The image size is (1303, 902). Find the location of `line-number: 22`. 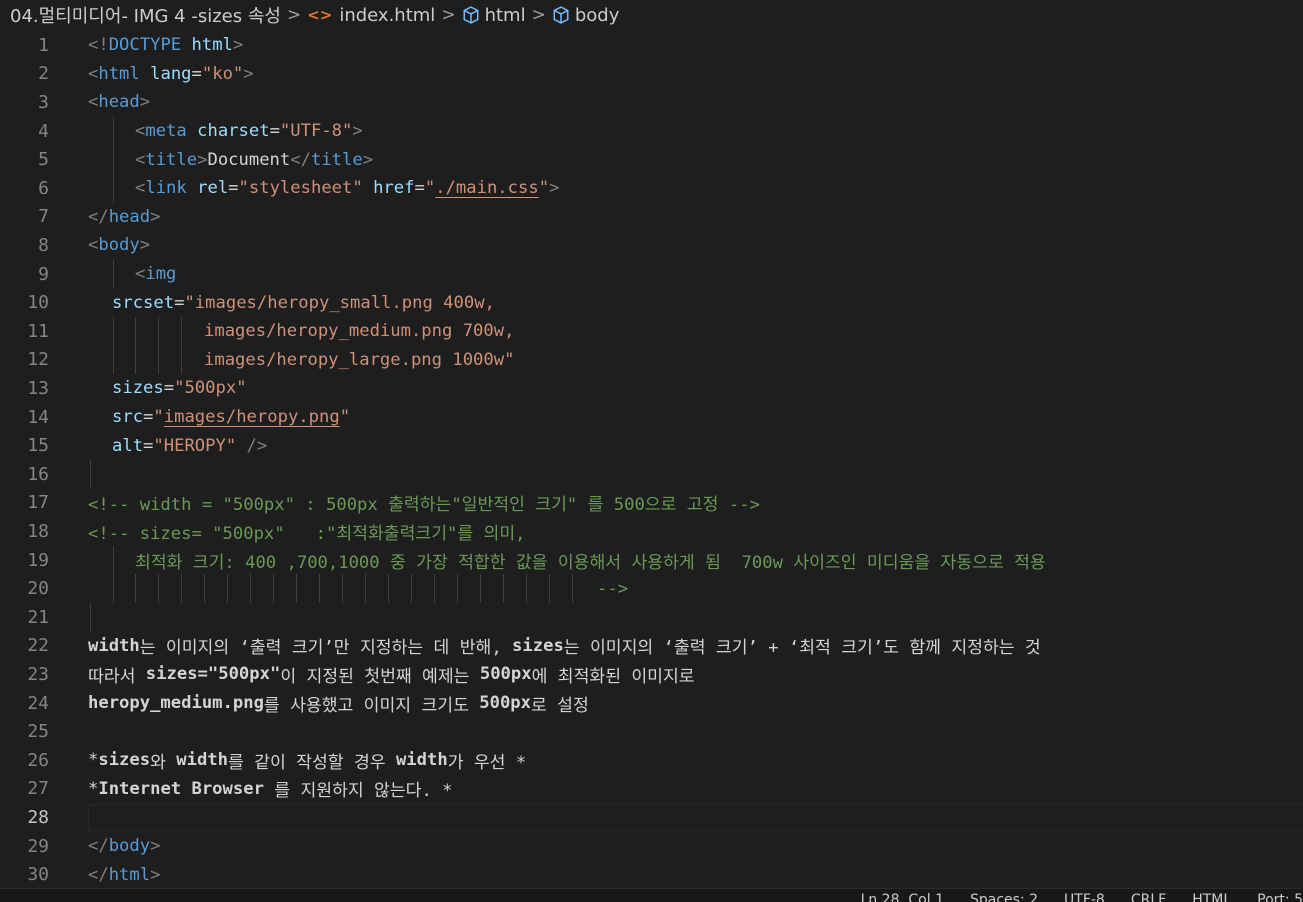

line-number: 22 is located at coordinates (38, 646).